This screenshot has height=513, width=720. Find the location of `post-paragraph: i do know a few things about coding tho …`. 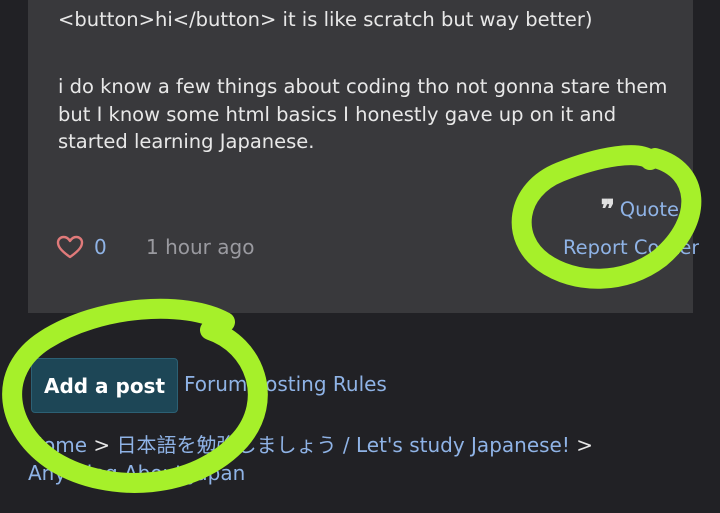

post-paragraph: i do know a few things about coding tho … is located at coordinates (362, 114).